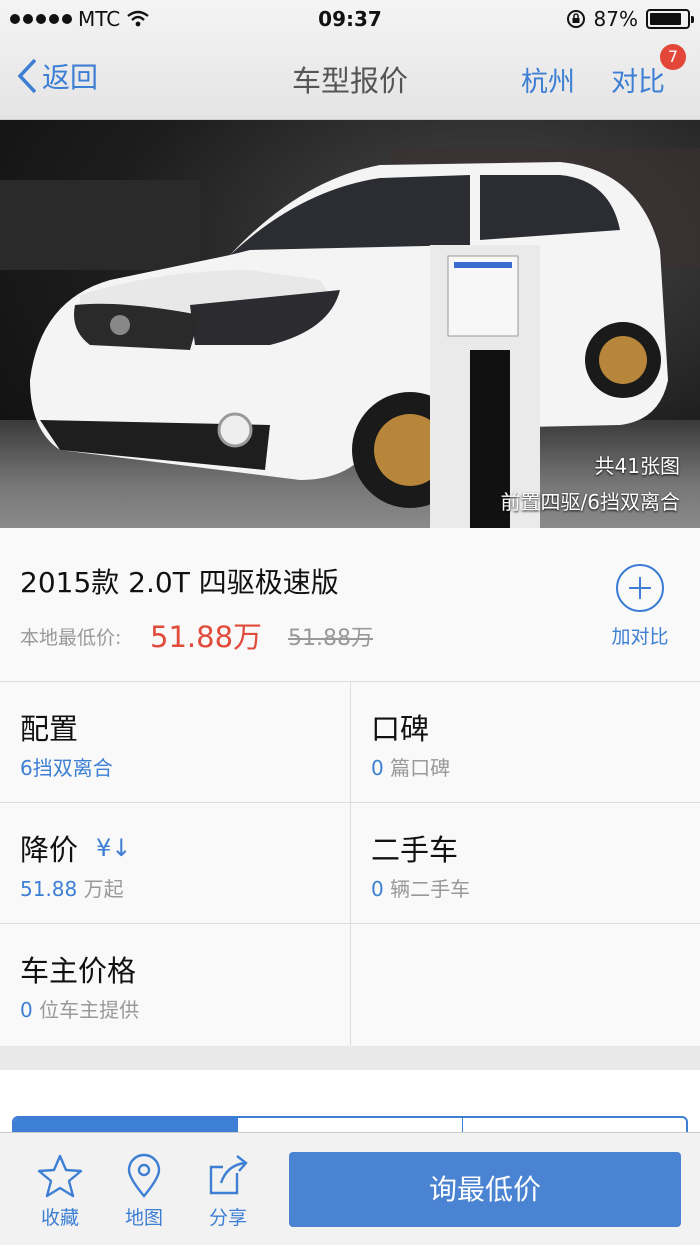 The image size is (700, 1245). What do you see at coordinates (179, 582) in the screenshot?
I see `model-name: 2015款 2.0T 四驱极速版` at bounding box center [179, 582].